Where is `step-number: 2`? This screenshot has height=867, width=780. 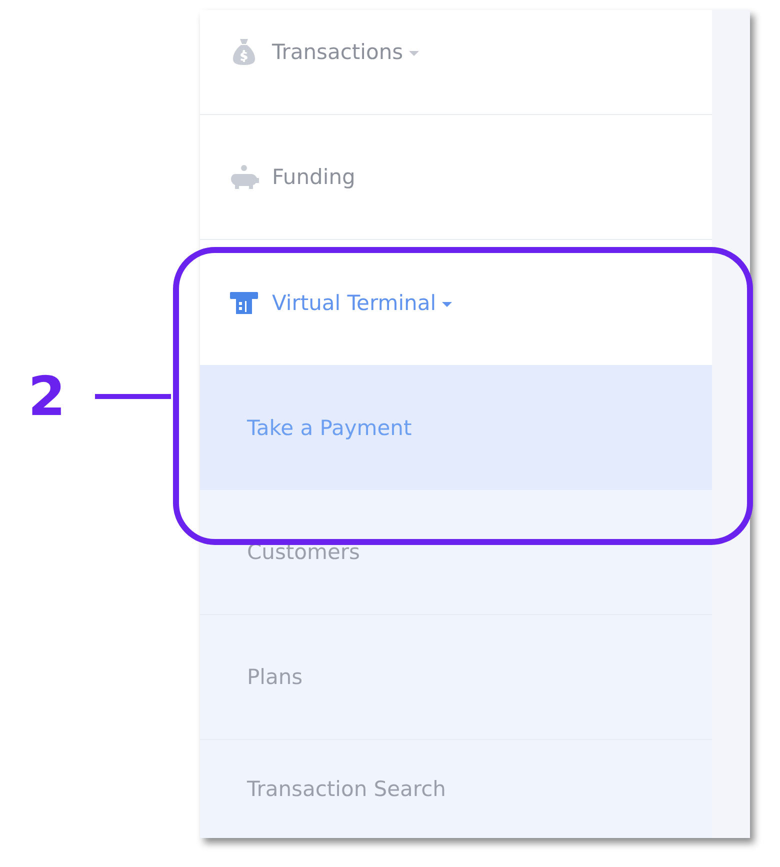 step-number: 2 is located at coordinates (47, 397).